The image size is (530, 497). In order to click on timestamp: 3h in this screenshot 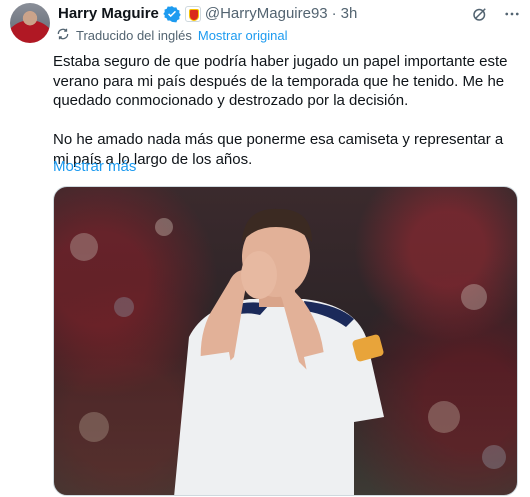, I will do `click(349, 14)`.